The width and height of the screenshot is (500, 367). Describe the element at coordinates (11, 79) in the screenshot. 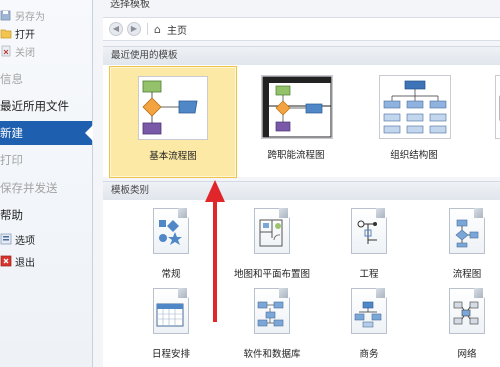

I see `sidebar-item-label: 信息` at that location.